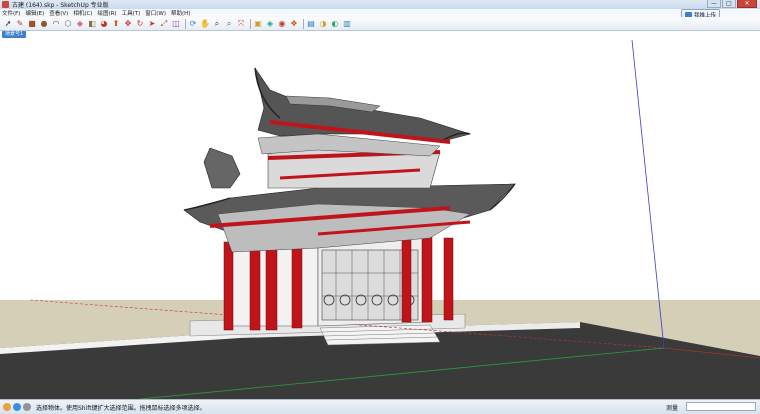 The image size is (760, 414). I want to click on menu-item-6: 窗口(W), so click(155, 13).